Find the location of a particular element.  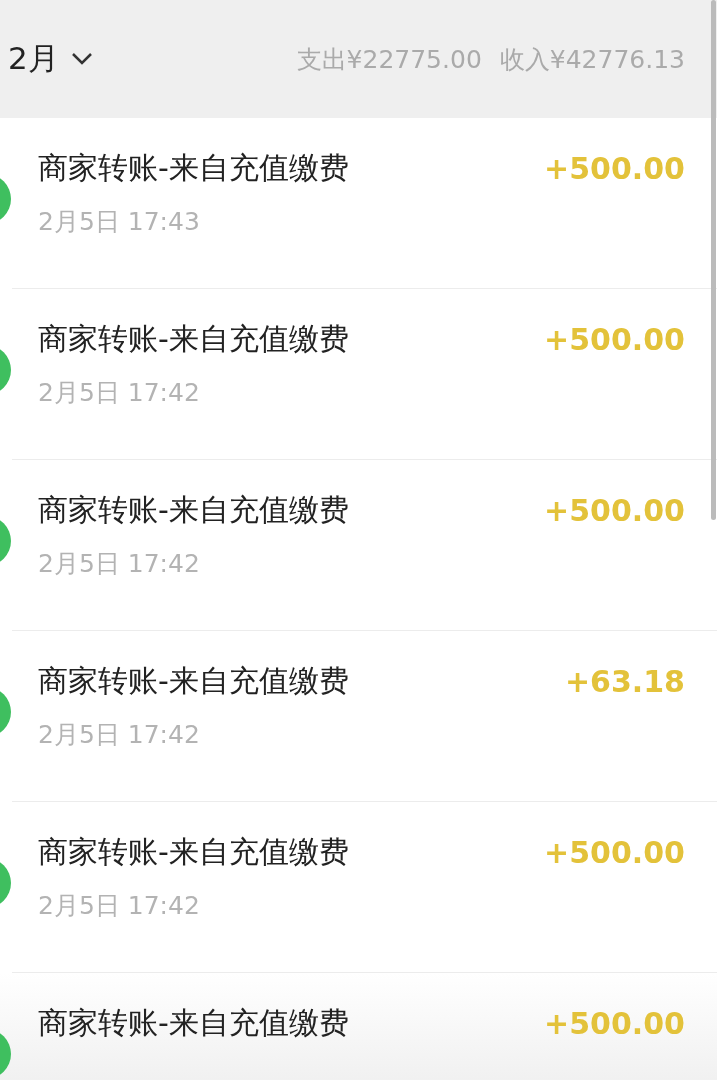

scrollbar is located at coordinates (713, 260).